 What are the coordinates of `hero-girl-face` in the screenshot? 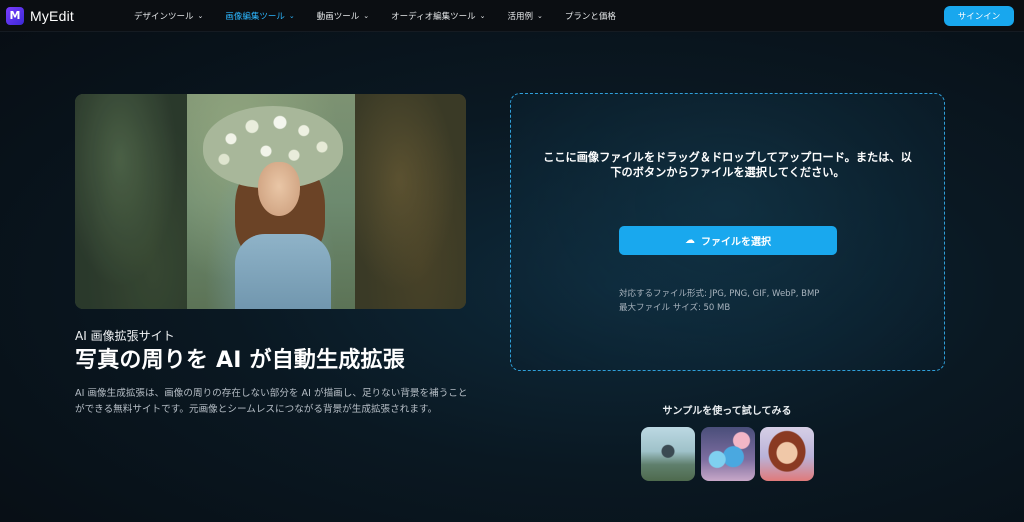 It's located at (279, 189).